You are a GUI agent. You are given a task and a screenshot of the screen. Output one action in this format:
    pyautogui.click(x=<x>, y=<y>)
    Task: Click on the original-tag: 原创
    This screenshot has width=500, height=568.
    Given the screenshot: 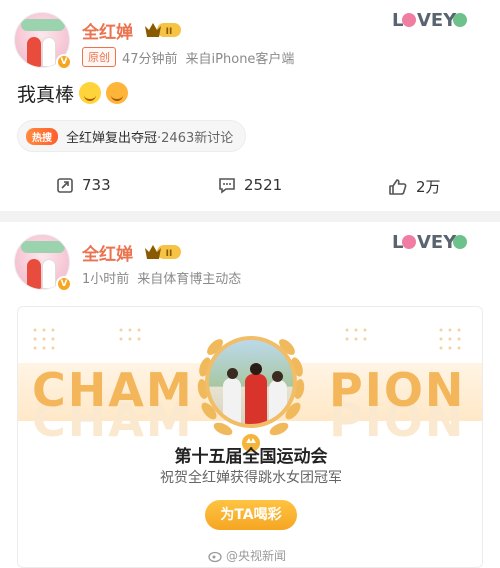 What is the action you would take?
    pyautogui.click(x=99, y=57)
    